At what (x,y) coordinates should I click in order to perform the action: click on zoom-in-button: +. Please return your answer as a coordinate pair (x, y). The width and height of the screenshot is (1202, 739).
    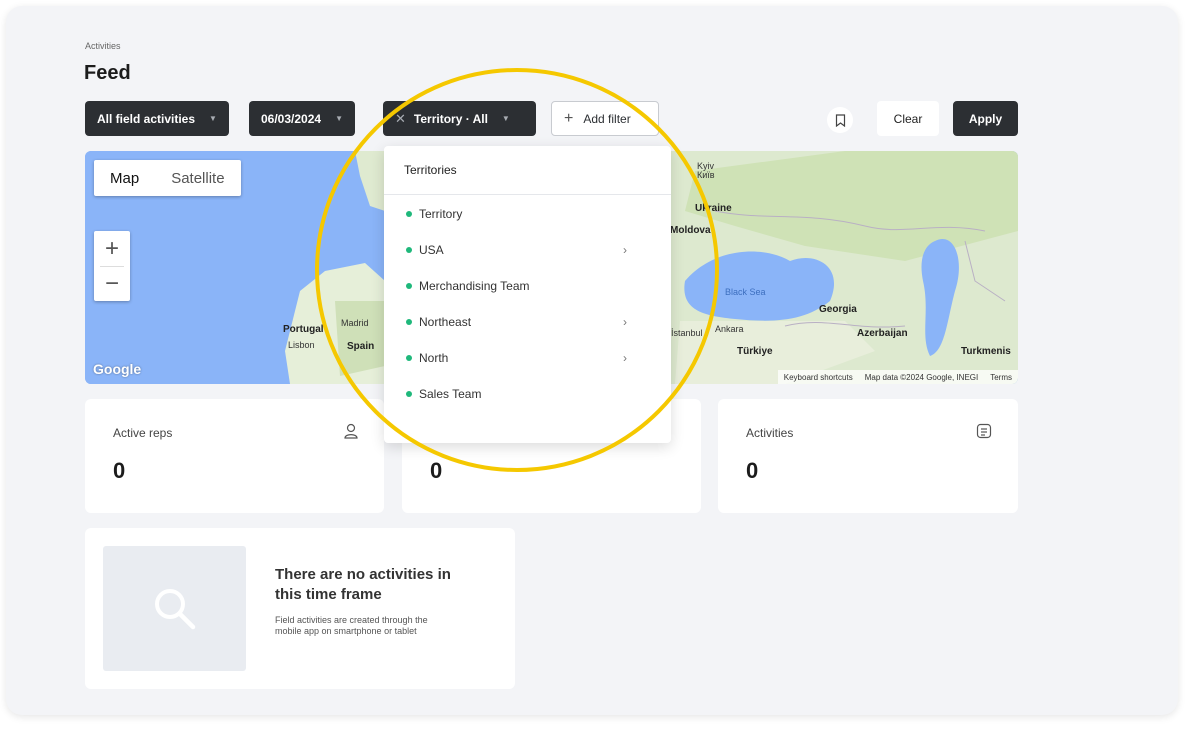
    Looking at the image, I should click on (112, 248).